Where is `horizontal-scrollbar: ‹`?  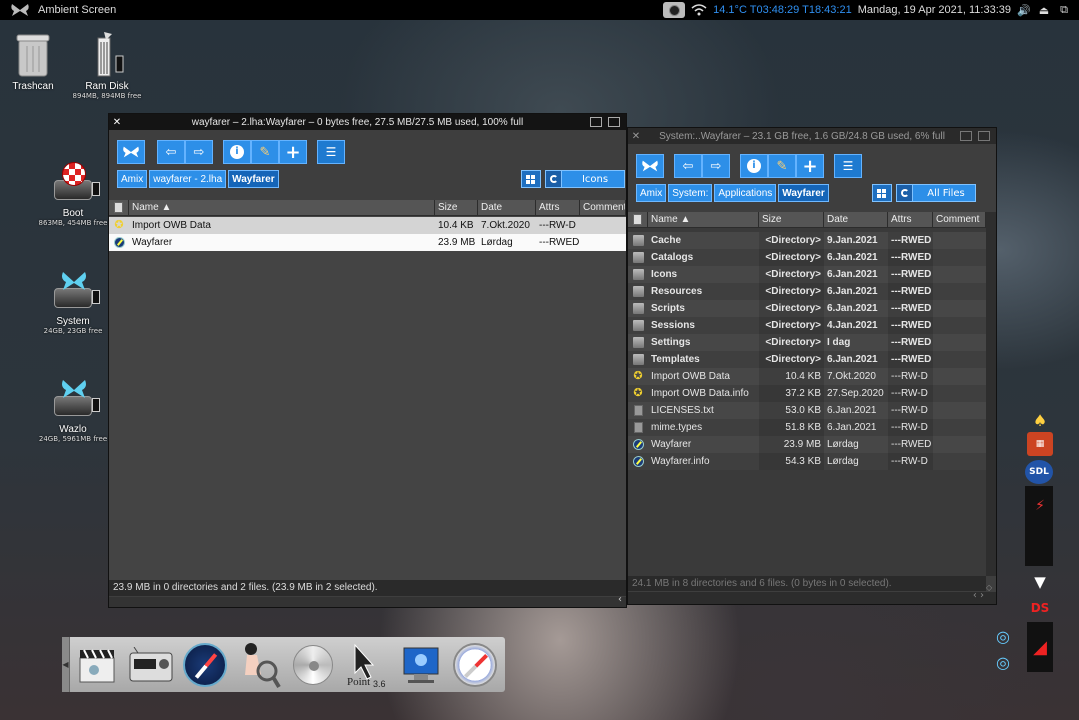
horizontal-scrollbar: ‹ is located at coordinates (367, 600).